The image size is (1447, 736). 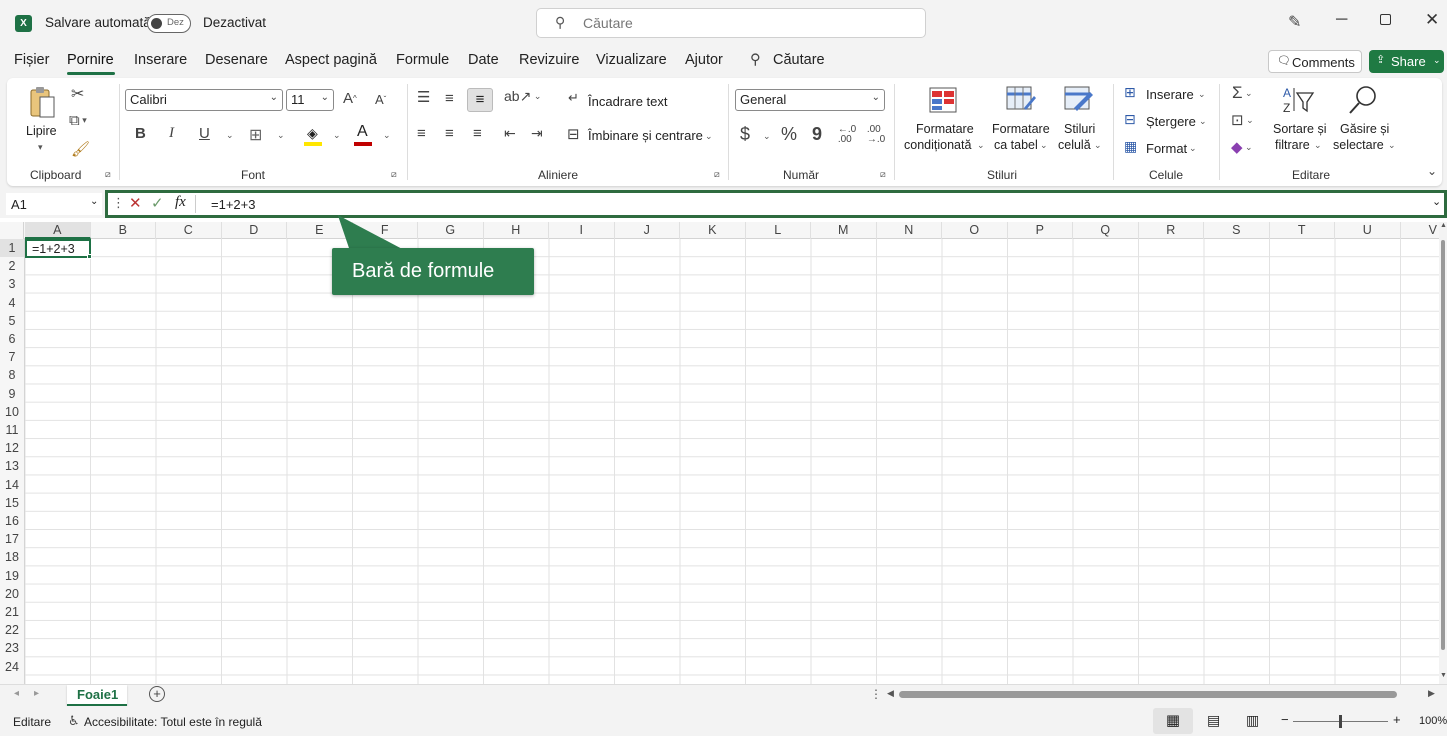 What do you see at coordinates (422, 60) in the screenshot?
I see `menu-item-formulas: Formule` at bounding box center [422, 60].